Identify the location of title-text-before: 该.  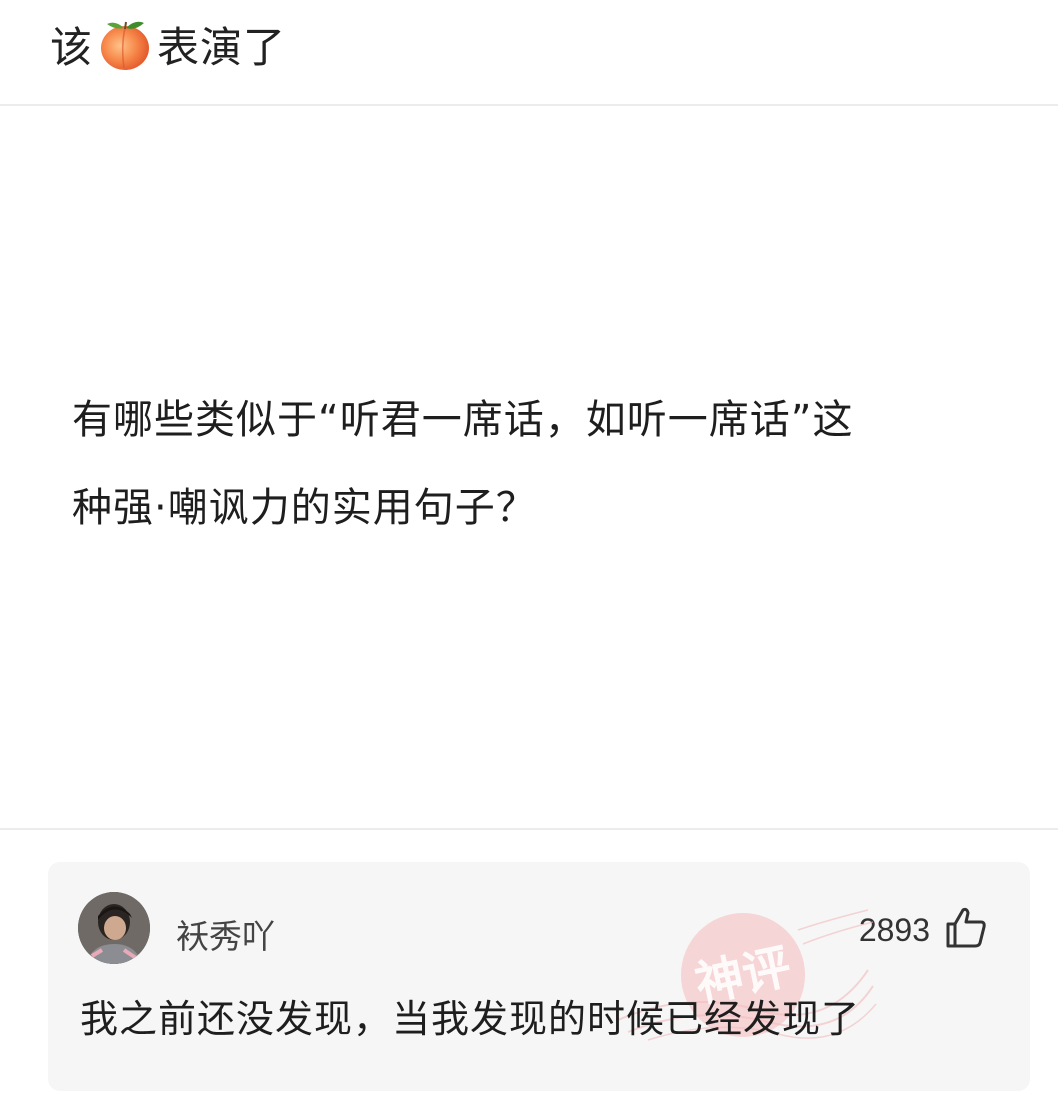
(72, 47).